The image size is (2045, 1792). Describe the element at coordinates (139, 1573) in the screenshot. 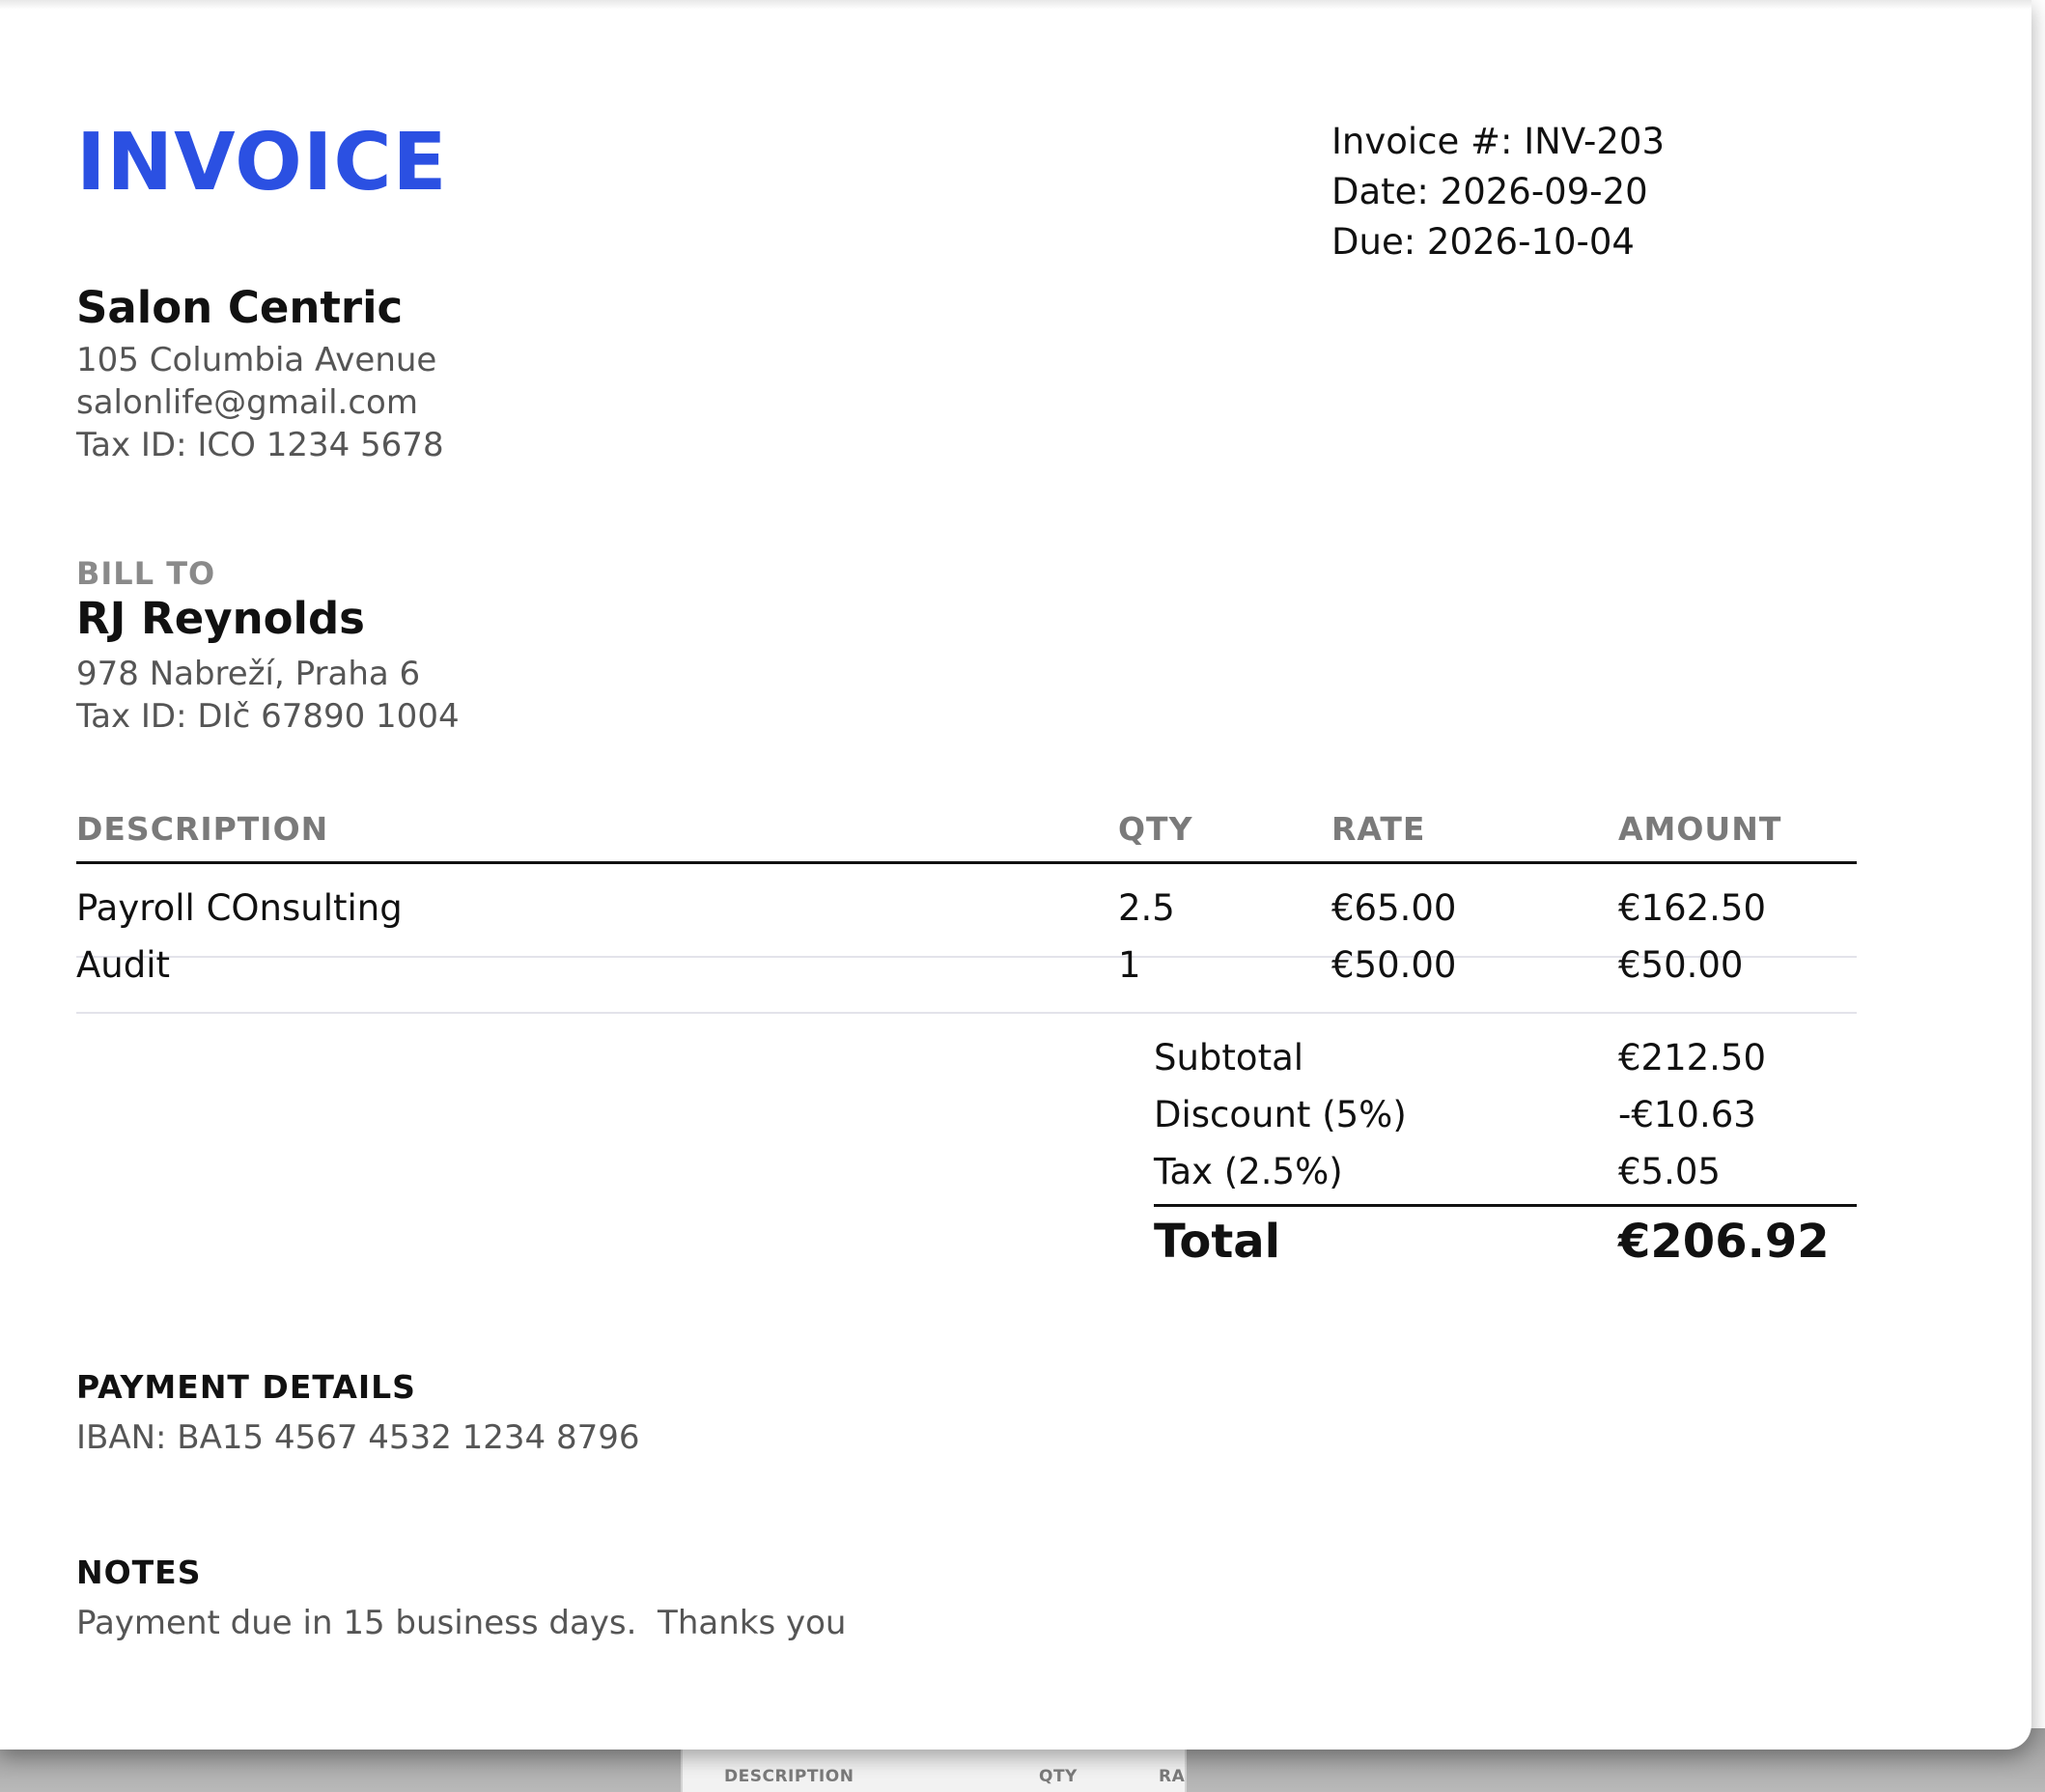

I see `notes-heading: NOTES` at that location.